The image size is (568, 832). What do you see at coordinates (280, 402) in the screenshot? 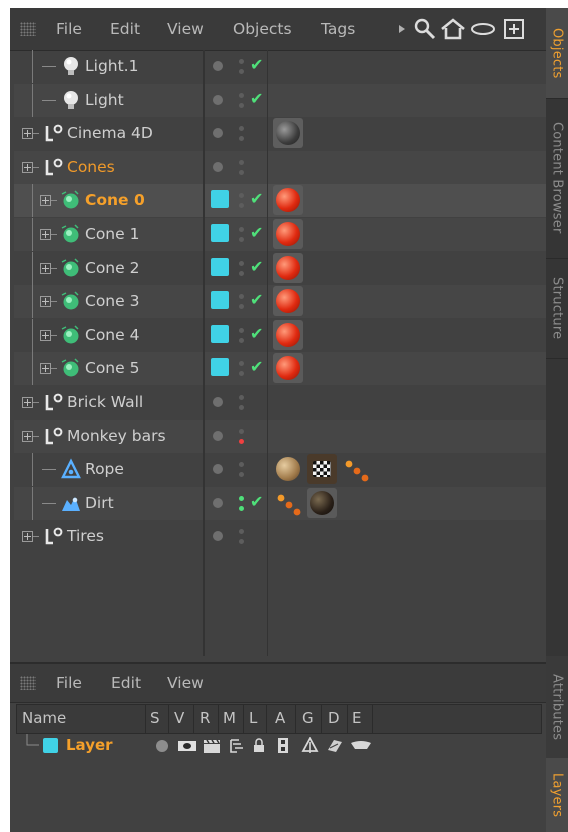
I see `object-row: Brick Wall` at bounding box center [280, 402].